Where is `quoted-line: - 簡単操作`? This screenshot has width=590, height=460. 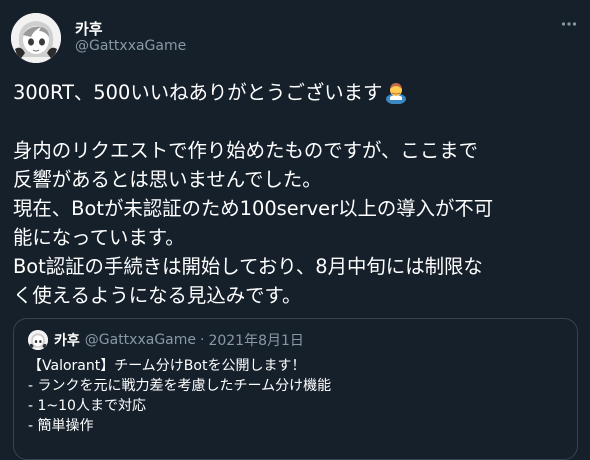
quoted-line: - 簡単操作 is located at coordinates (61, 426).